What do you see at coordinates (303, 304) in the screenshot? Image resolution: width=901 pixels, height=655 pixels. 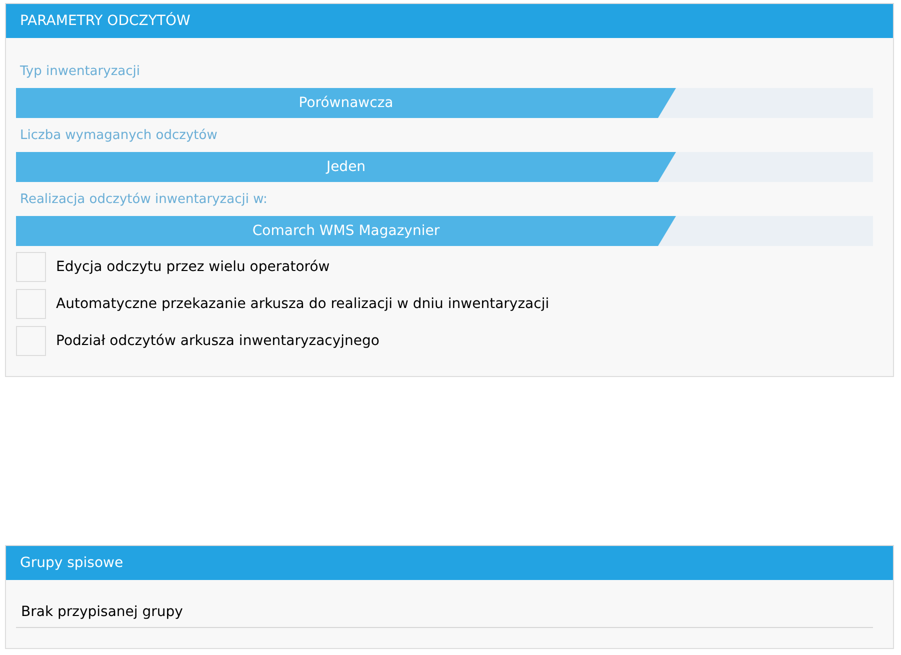 I see `checkbox-label: Automatyczne przekazanie arkusza do realizacji w dniu inwentaryzacji` at bounding box center [303, 304].